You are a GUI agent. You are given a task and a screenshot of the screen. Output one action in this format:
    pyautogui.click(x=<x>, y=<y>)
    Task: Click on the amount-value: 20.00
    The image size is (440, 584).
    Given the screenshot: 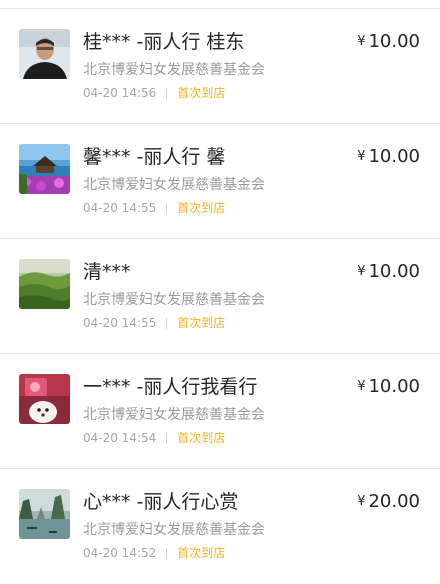 What is the action you would take?
    pyautogui.click(x=394, y=501)
    